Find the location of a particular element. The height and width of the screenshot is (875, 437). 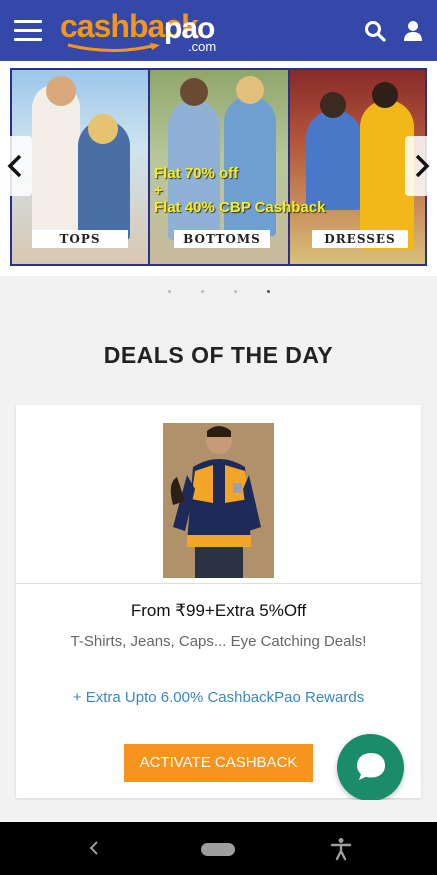

deal-title: From ₹99+Extra 5%Off is located at coordinates (218, 610).